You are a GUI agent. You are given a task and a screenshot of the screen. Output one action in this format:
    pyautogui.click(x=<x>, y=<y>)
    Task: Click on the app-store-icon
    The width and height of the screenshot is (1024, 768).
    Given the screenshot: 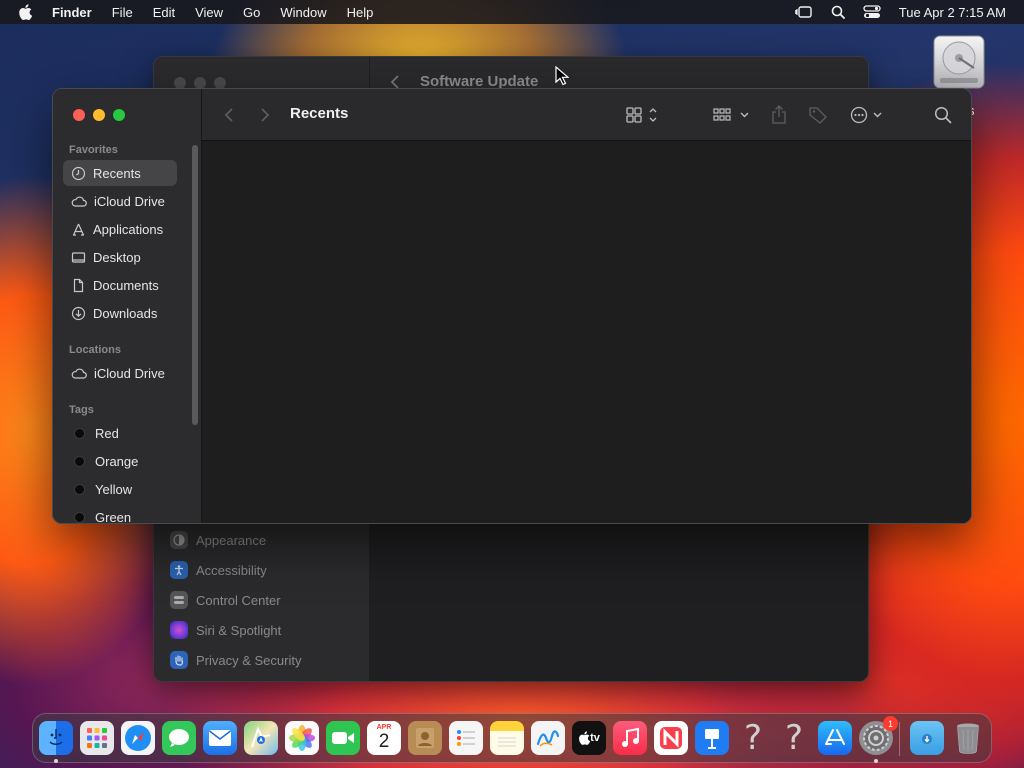 What is the action you would take?
    pyautogui.click(x=835, y=738)
    